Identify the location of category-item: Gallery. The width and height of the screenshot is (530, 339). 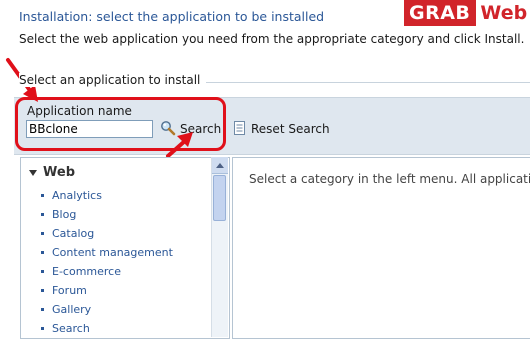
(107, 309).